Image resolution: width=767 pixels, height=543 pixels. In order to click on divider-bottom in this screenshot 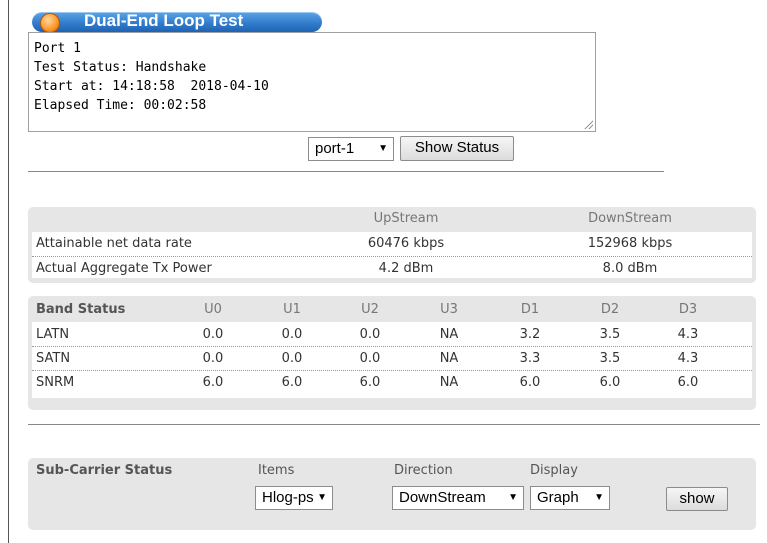, I will do `click(394, 424)`.